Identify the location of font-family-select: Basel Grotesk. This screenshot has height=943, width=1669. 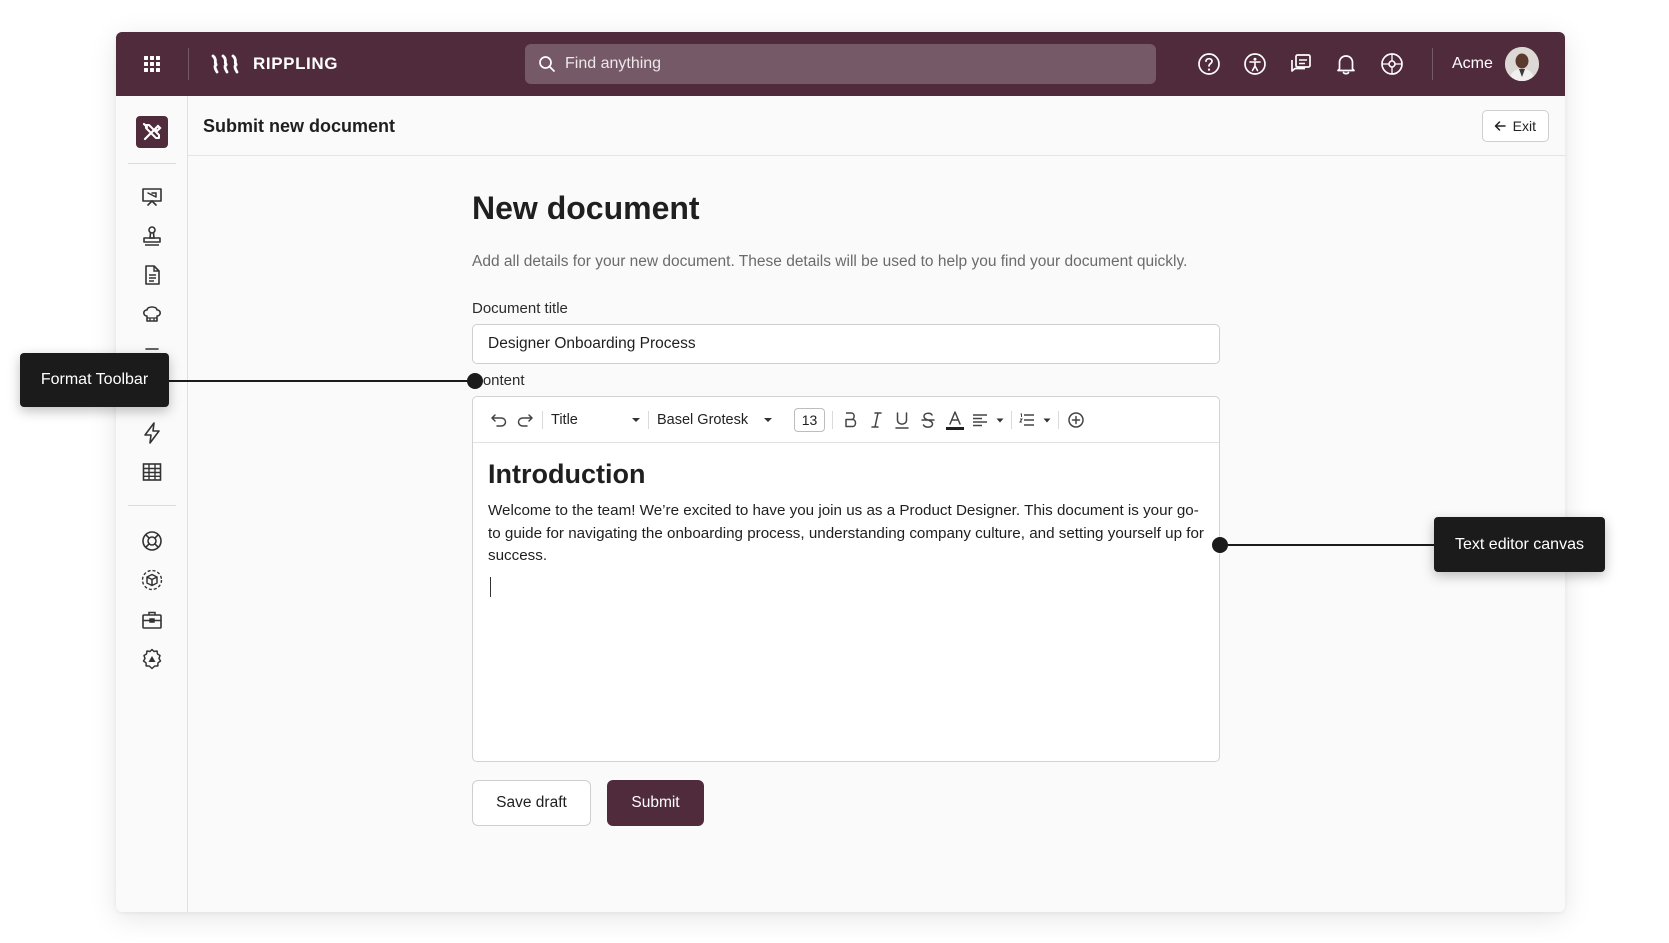
(715, 420).